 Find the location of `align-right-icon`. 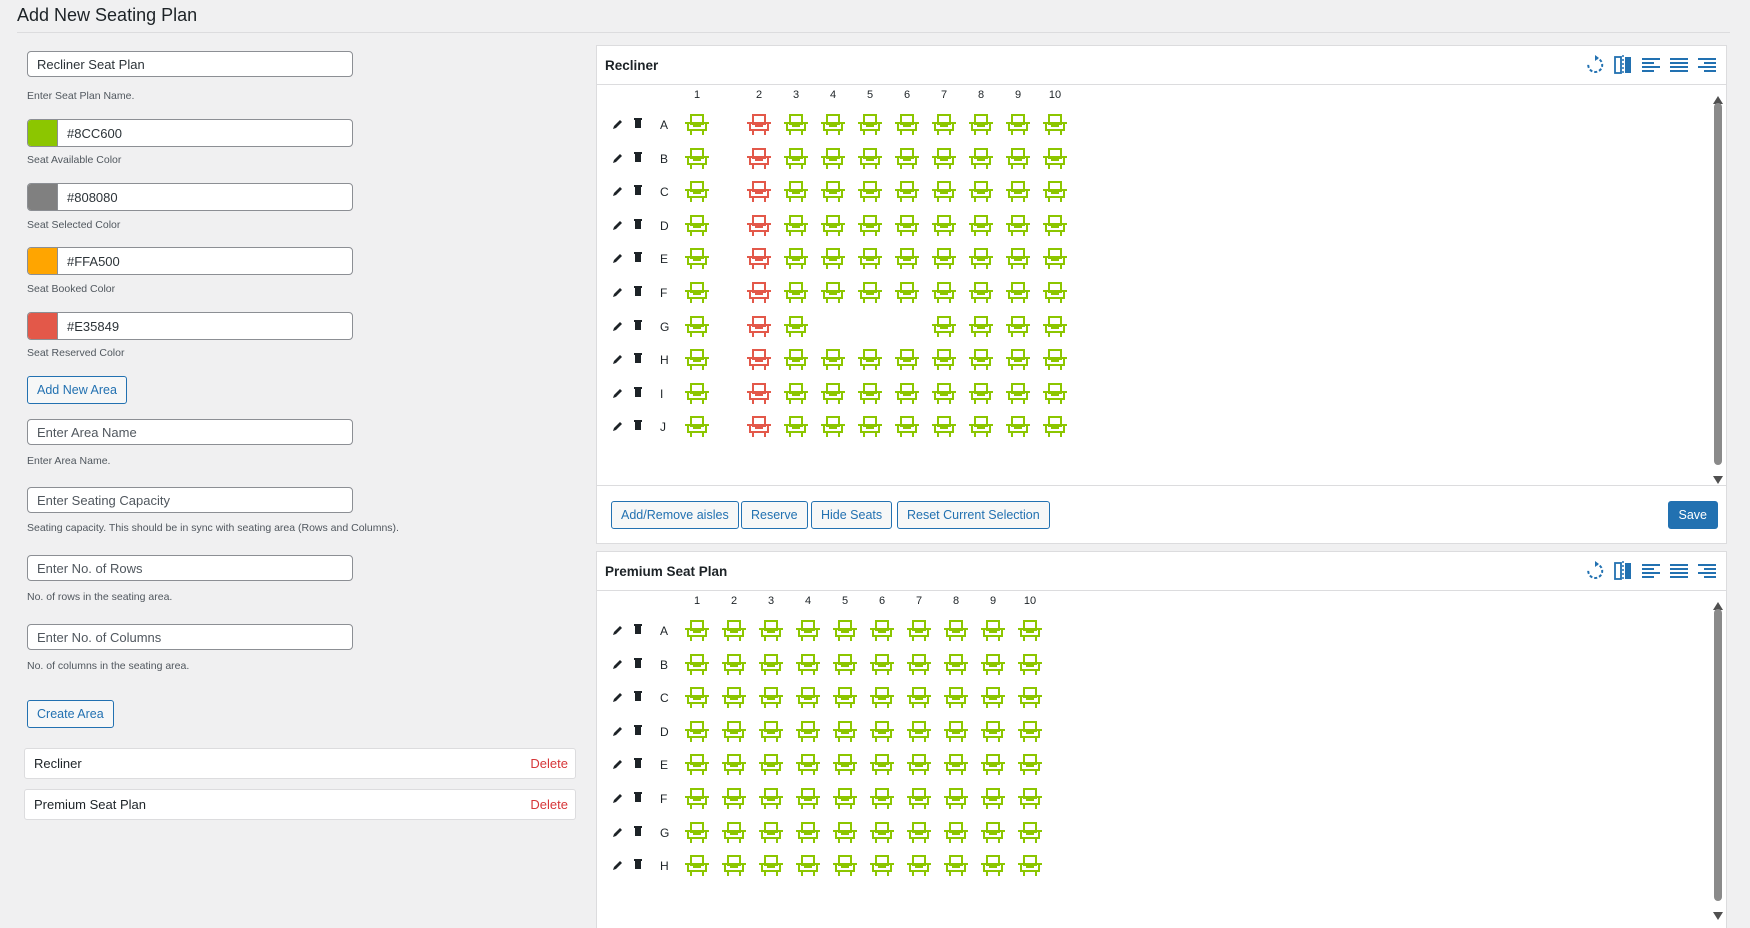

align-right-icon is located at coordinates (1707, 65).